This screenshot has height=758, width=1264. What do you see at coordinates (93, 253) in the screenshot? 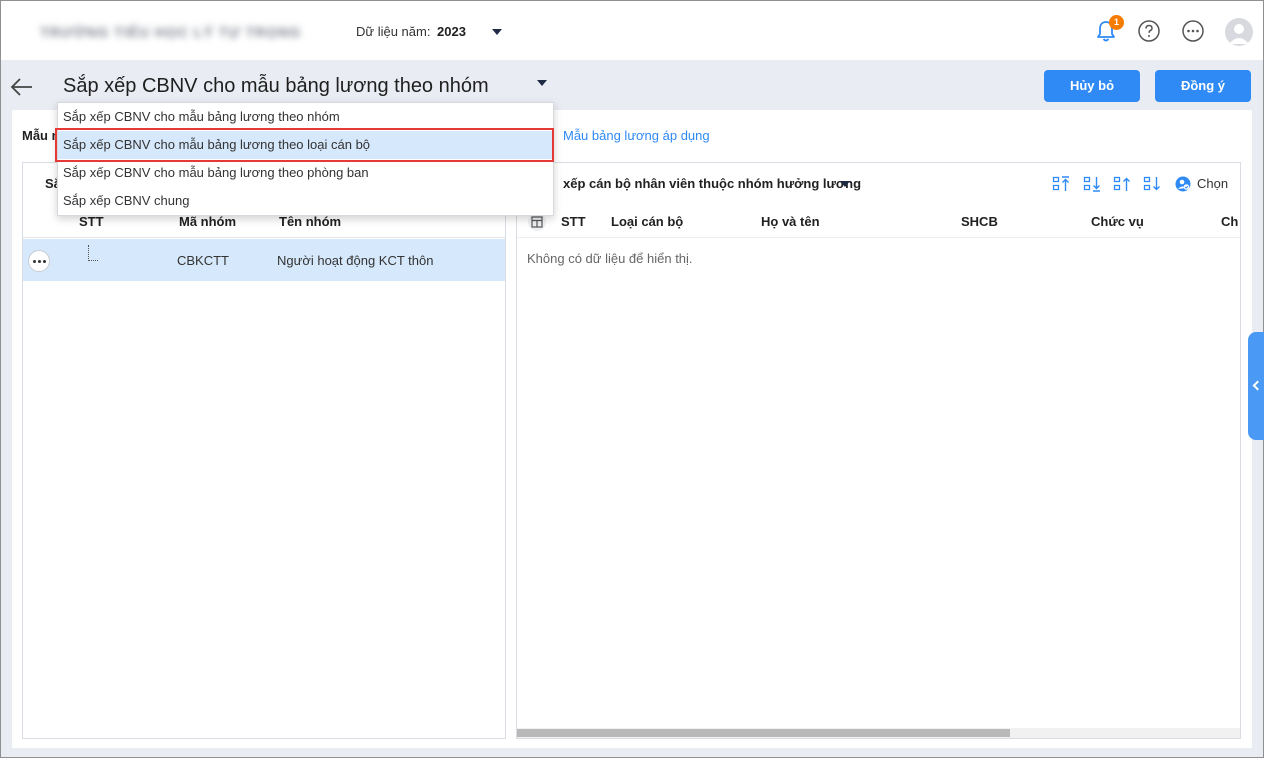
I see `tree-connector` at bounding box center [93, 253].